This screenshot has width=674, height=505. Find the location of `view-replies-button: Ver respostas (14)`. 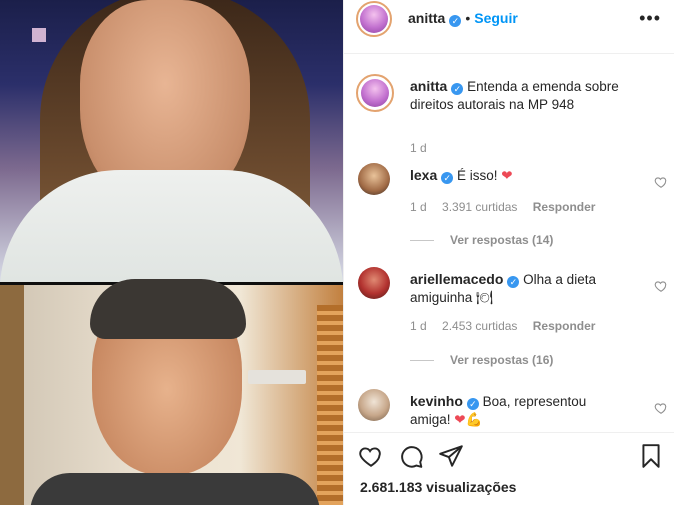

view-replies-button: Ver respostas (14) is located at coordinates (481, 240).